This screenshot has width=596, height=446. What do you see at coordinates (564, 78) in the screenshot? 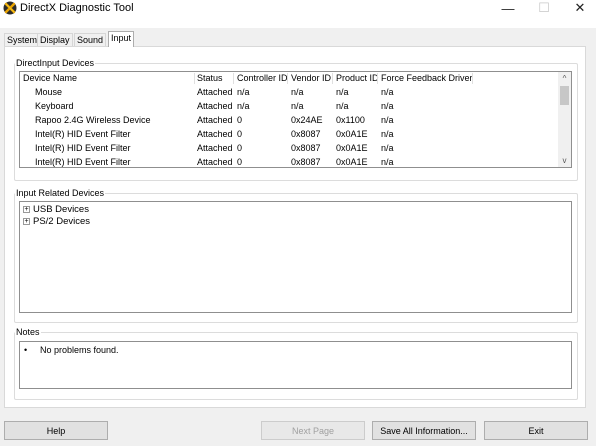
I see `scroll-up-icon: ^` at bounding box center [564, 78].